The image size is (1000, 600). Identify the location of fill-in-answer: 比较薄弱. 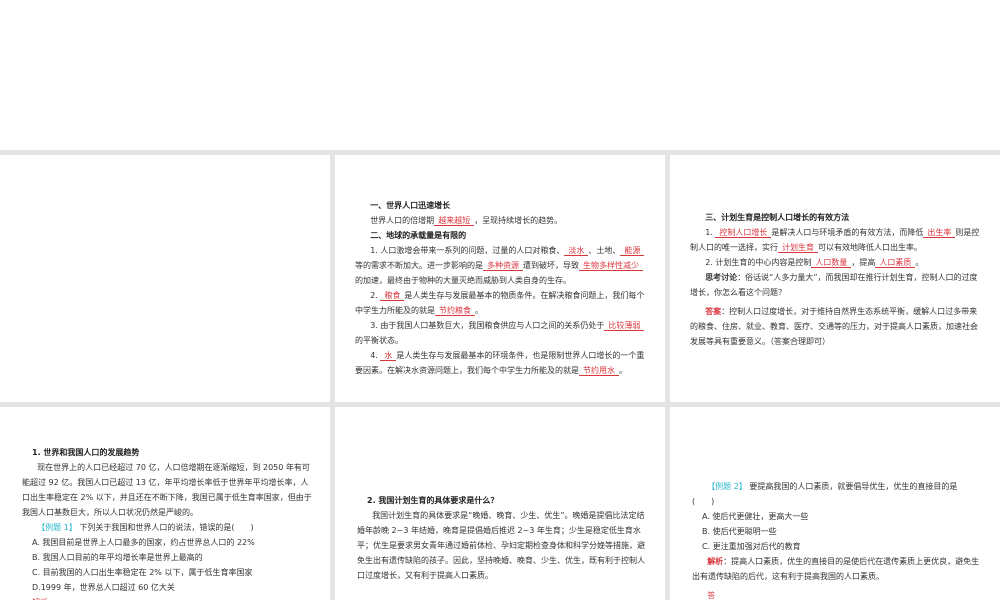
(624, 326).